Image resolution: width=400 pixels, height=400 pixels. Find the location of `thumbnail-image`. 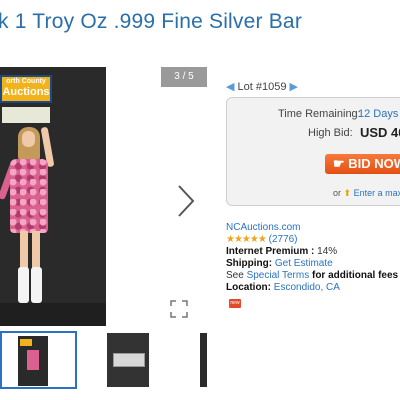

thumbnail-image is located at coordinates (33, 361).